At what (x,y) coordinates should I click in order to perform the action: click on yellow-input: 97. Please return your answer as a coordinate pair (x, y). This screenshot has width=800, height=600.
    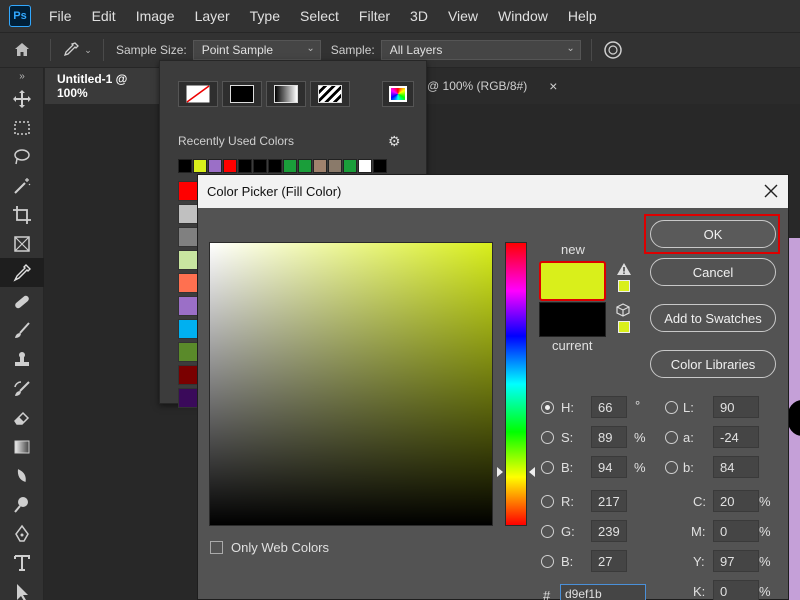
    Looking at the image, I should click on (736, 561).